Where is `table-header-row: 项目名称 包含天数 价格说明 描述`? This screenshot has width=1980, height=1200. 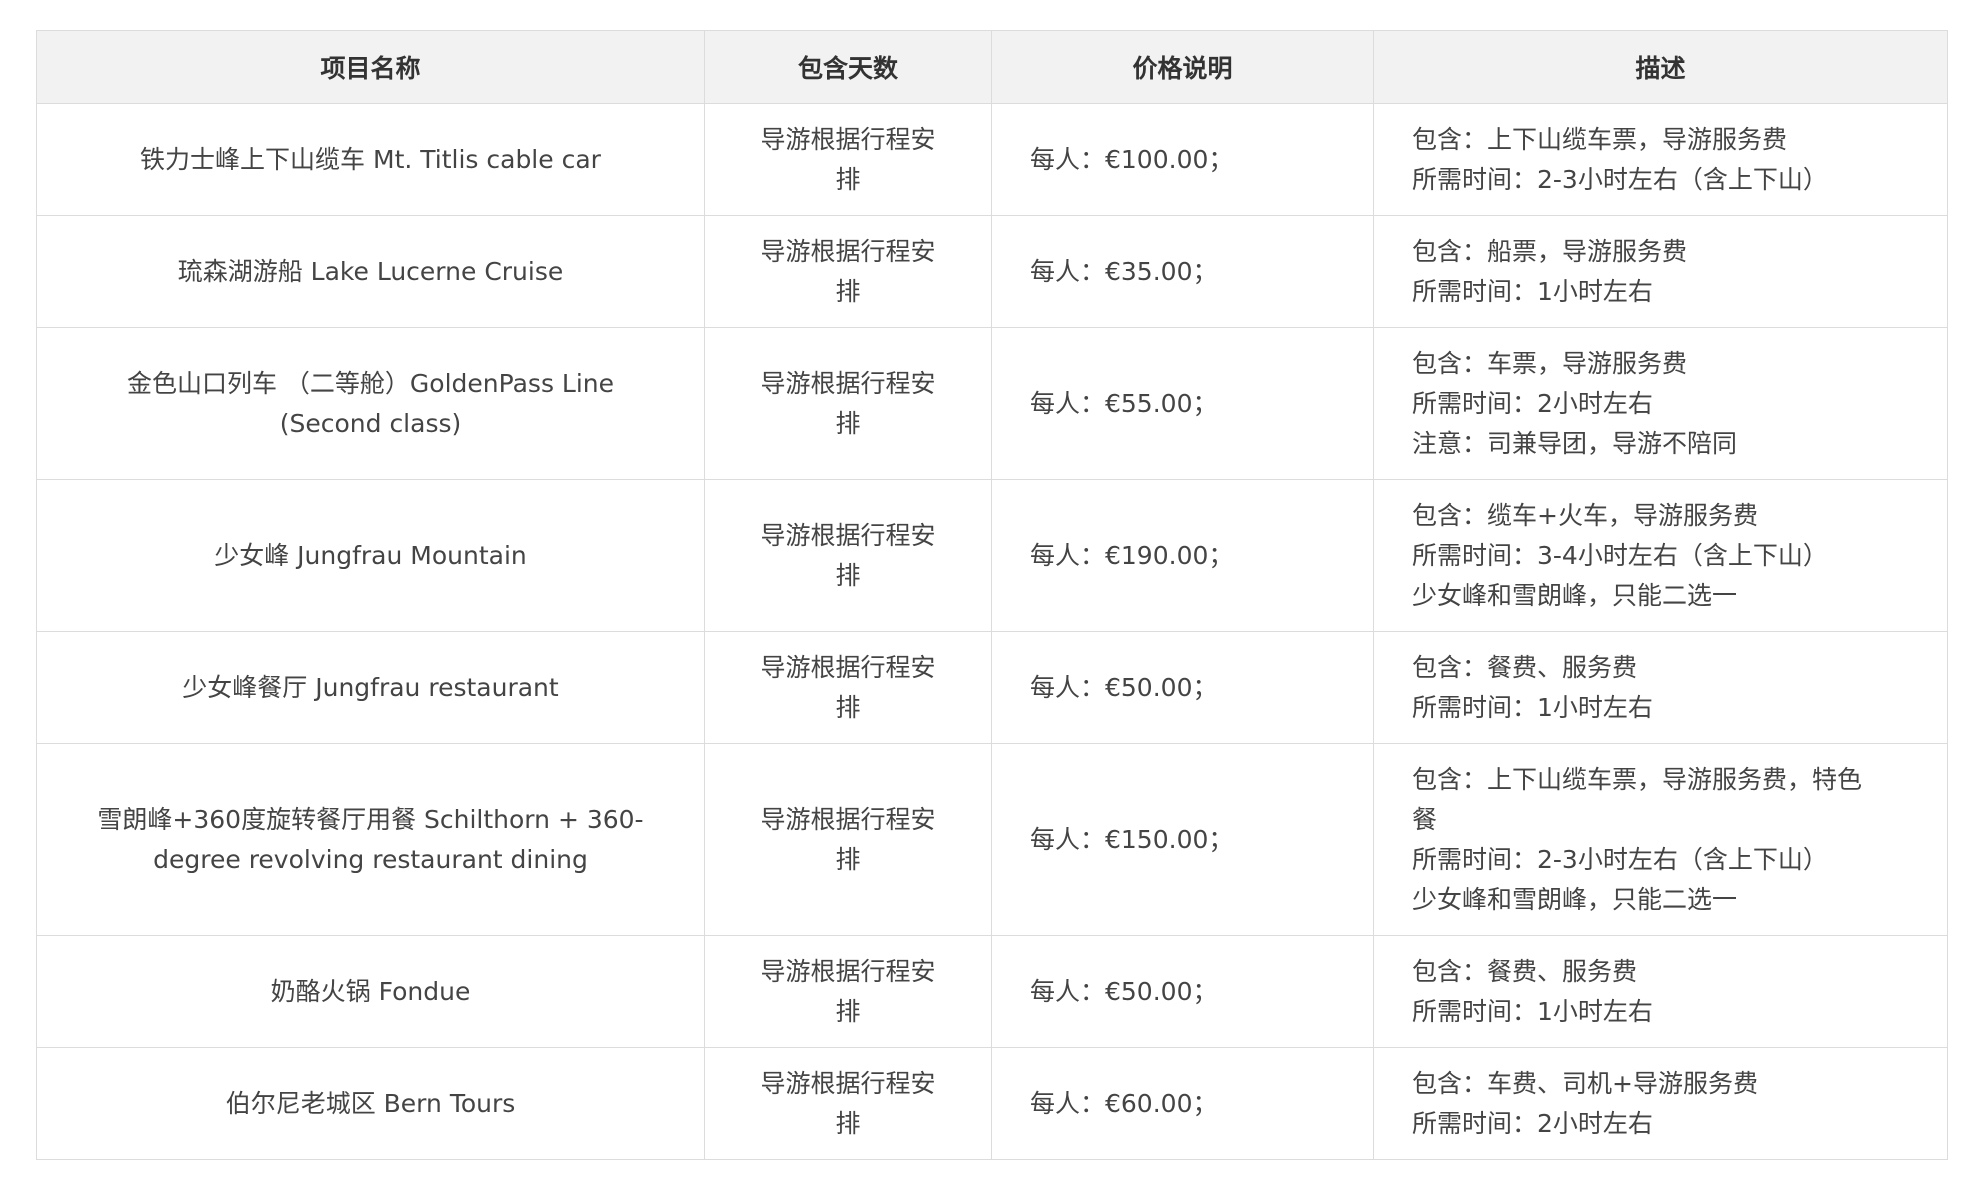 table-header-row: 项目名称 包含天数 价格说明 描述 is located at coordinates (992, 67).